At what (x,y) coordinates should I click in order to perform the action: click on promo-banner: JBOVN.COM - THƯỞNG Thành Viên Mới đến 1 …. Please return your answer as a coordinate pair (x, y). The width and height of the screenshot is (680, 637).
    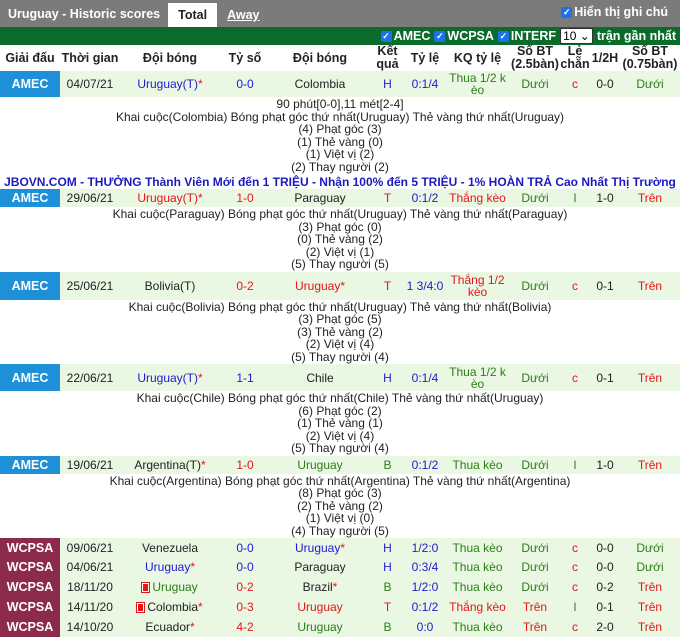
    Looking at the image, I should click on (340, 181).